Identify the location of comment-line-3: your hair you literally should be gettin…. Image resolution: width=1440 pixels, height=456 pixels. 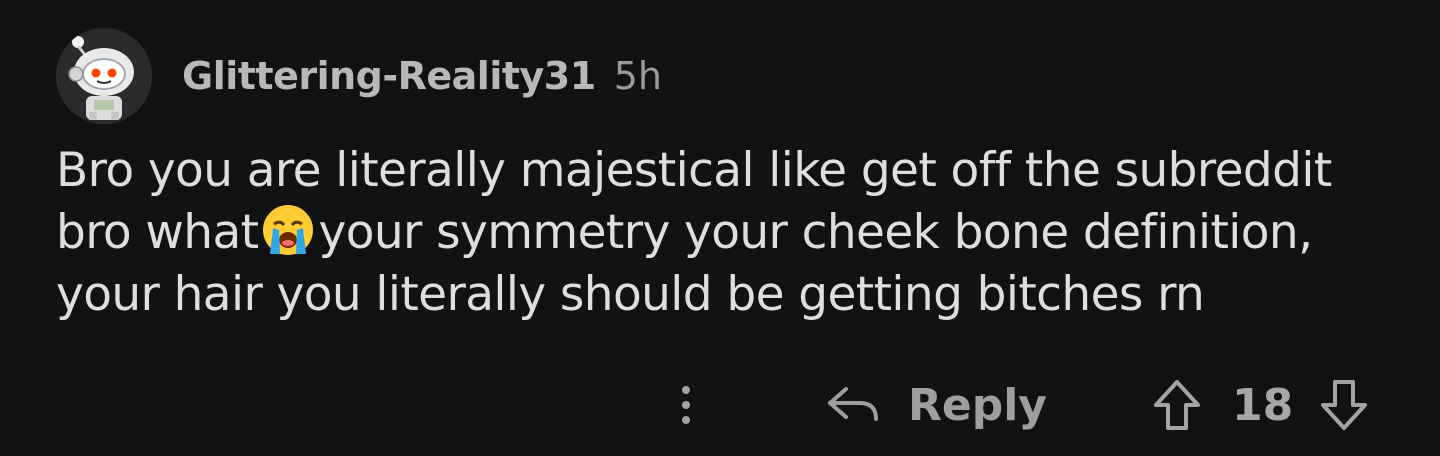
(630, 294).